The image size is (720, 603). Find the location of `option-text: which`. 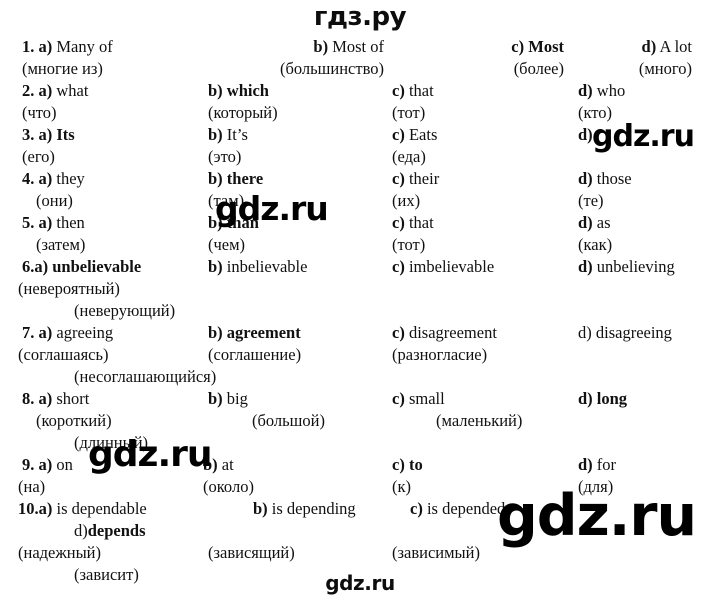

option-text: which is located at coordinates (247, 90).